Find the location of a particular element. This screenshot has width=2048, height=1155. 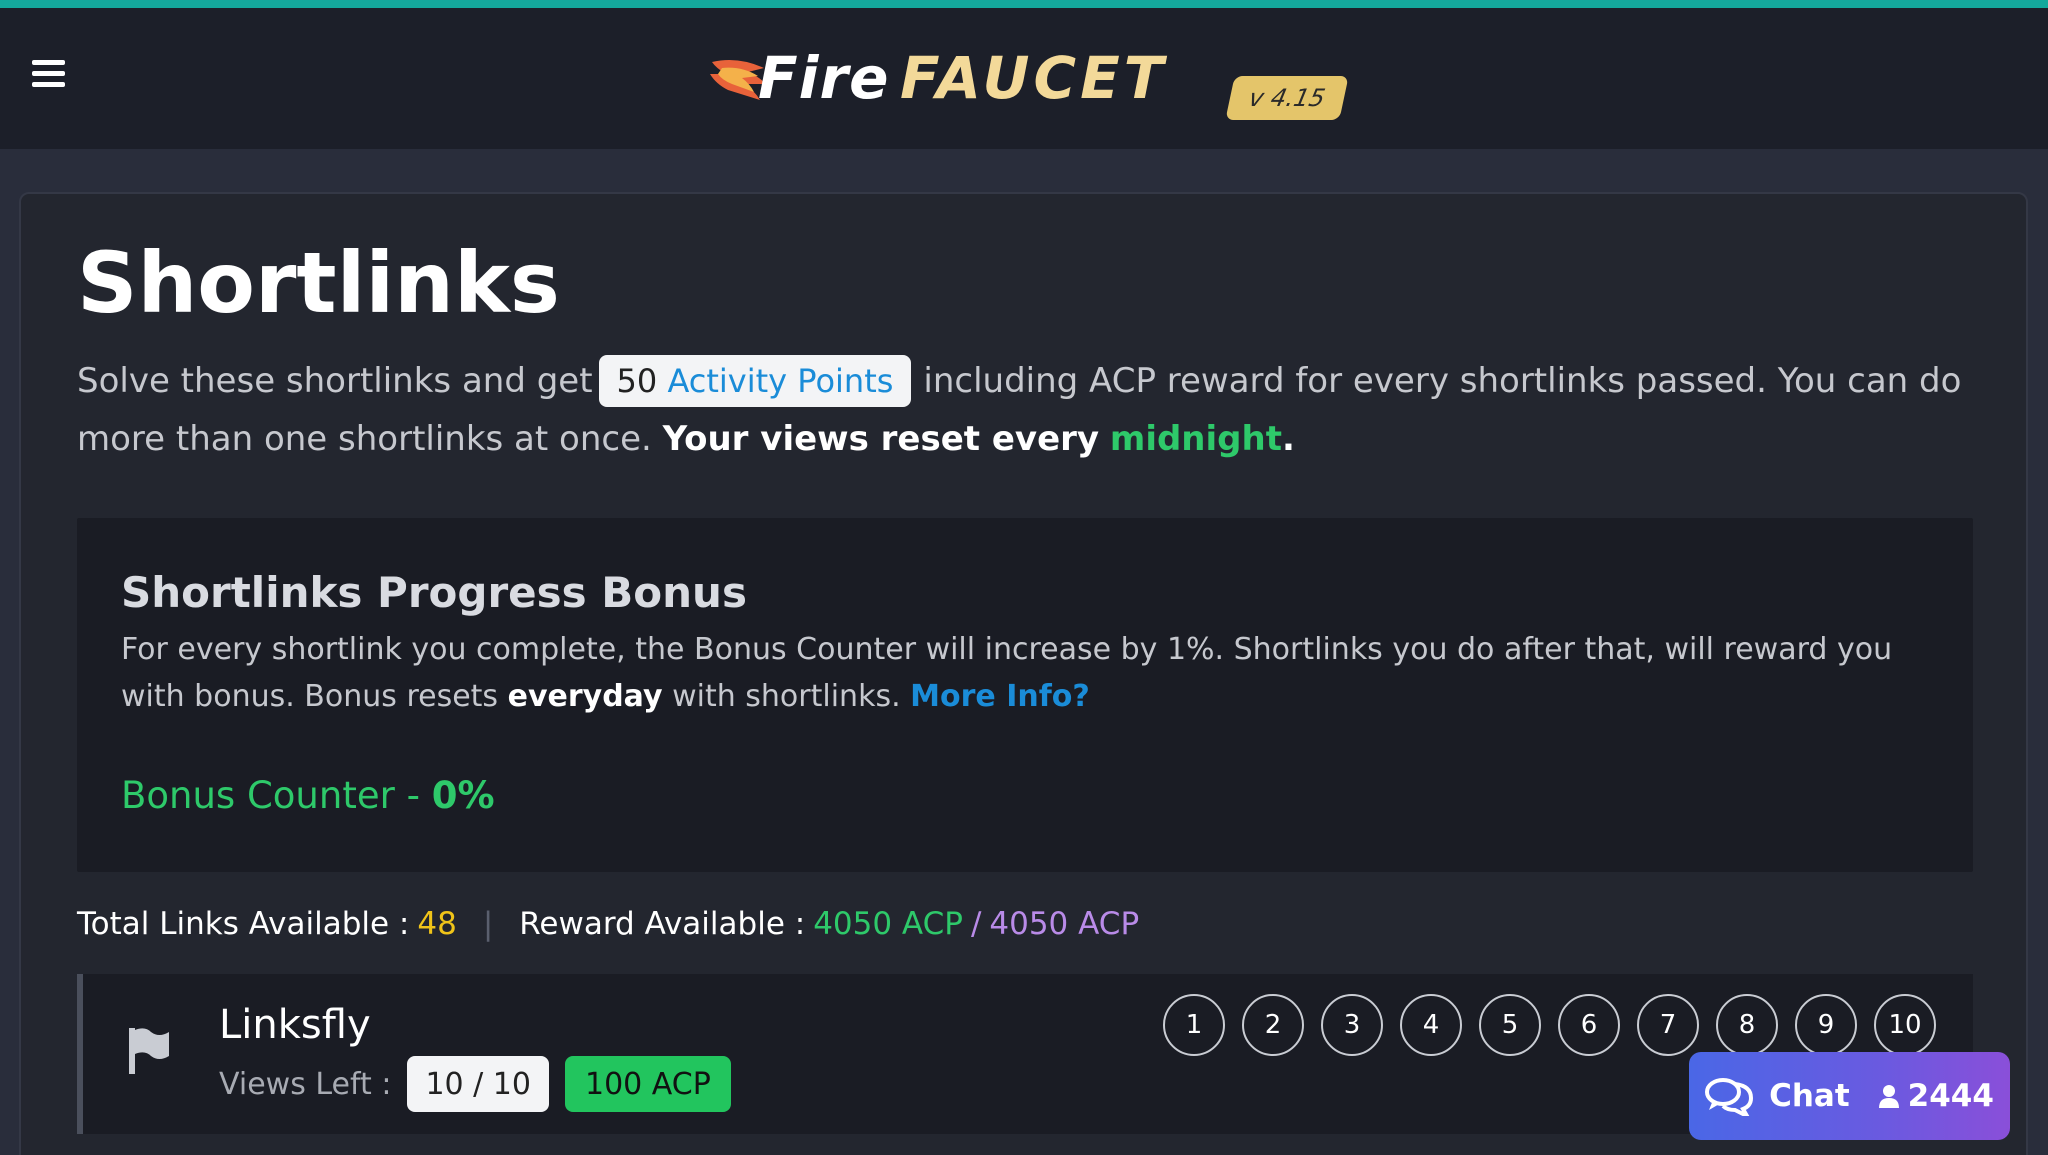

reward-current: 4050 ACP is located at coordinates (888, 924).